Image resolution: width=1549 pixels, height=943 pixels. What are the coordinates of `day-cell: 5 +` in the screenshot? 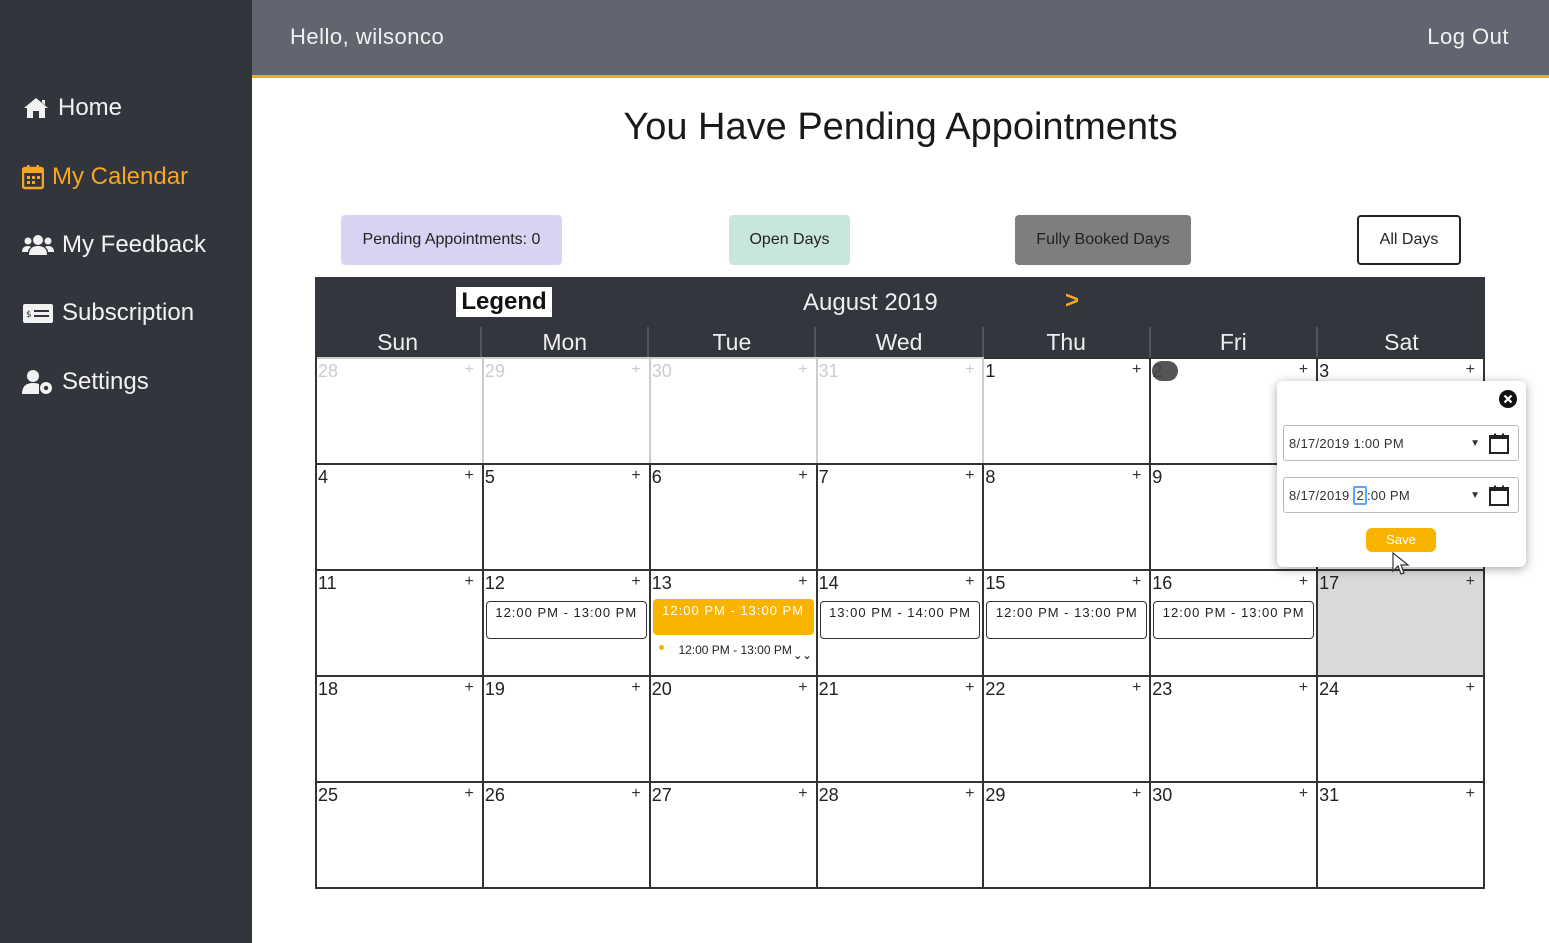 It's located at (567, 516).